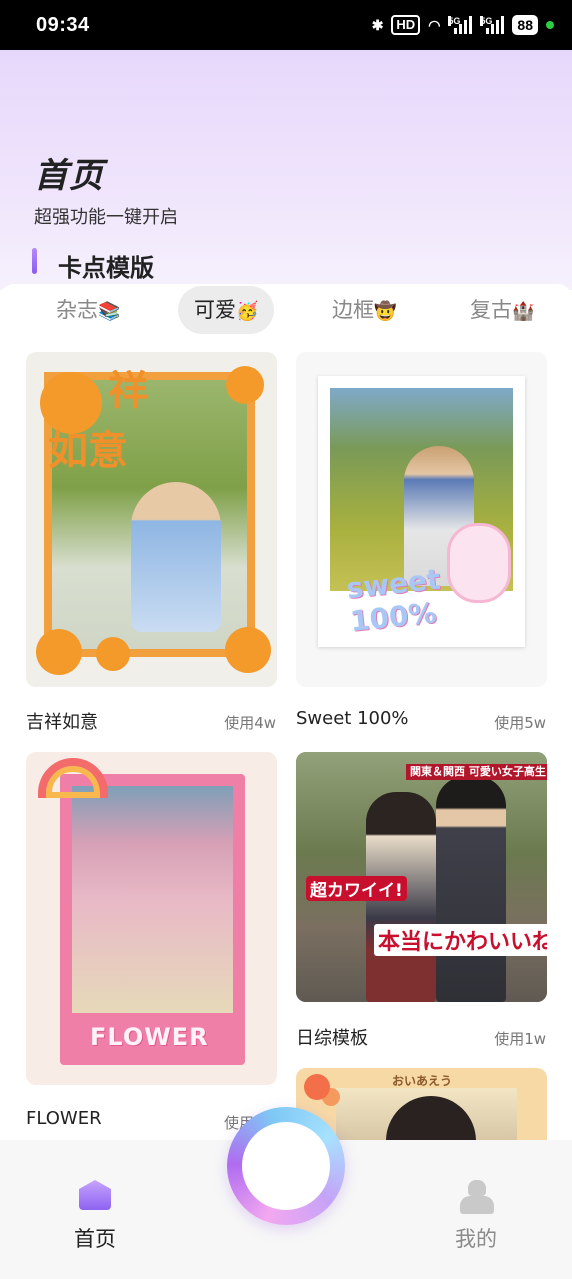 This screenshot has width=572, height=1279. I want to click on template-usage: 使用4w, so click(250, 723).